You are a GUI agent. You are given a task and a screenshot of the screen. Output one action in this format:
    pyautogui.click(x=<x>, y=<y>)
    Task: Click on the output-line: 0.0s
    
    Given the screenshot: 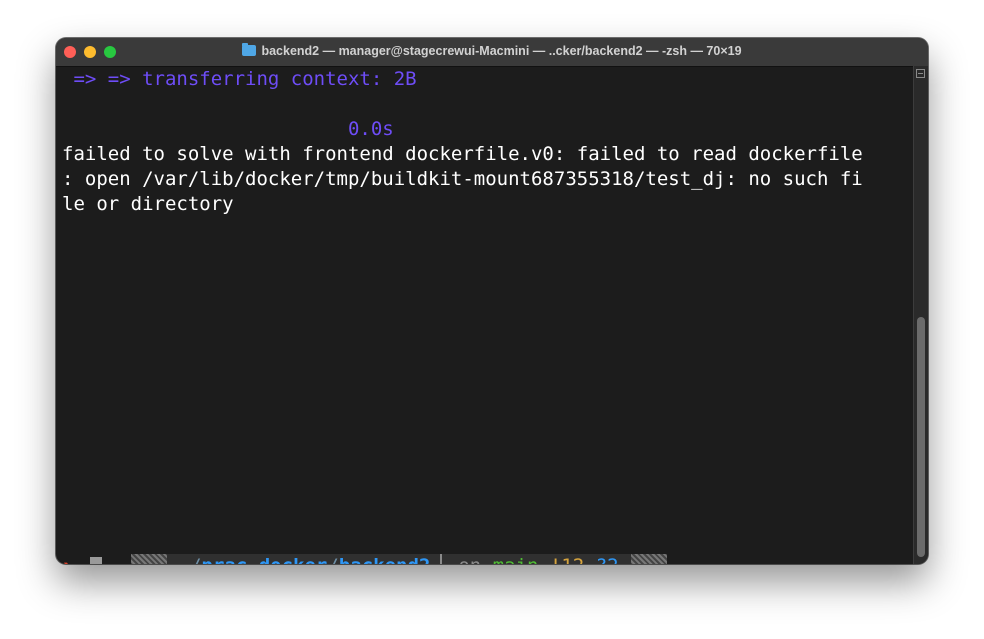 What is the action you would take?
    pyautogui.click(x=228, y=129)
    